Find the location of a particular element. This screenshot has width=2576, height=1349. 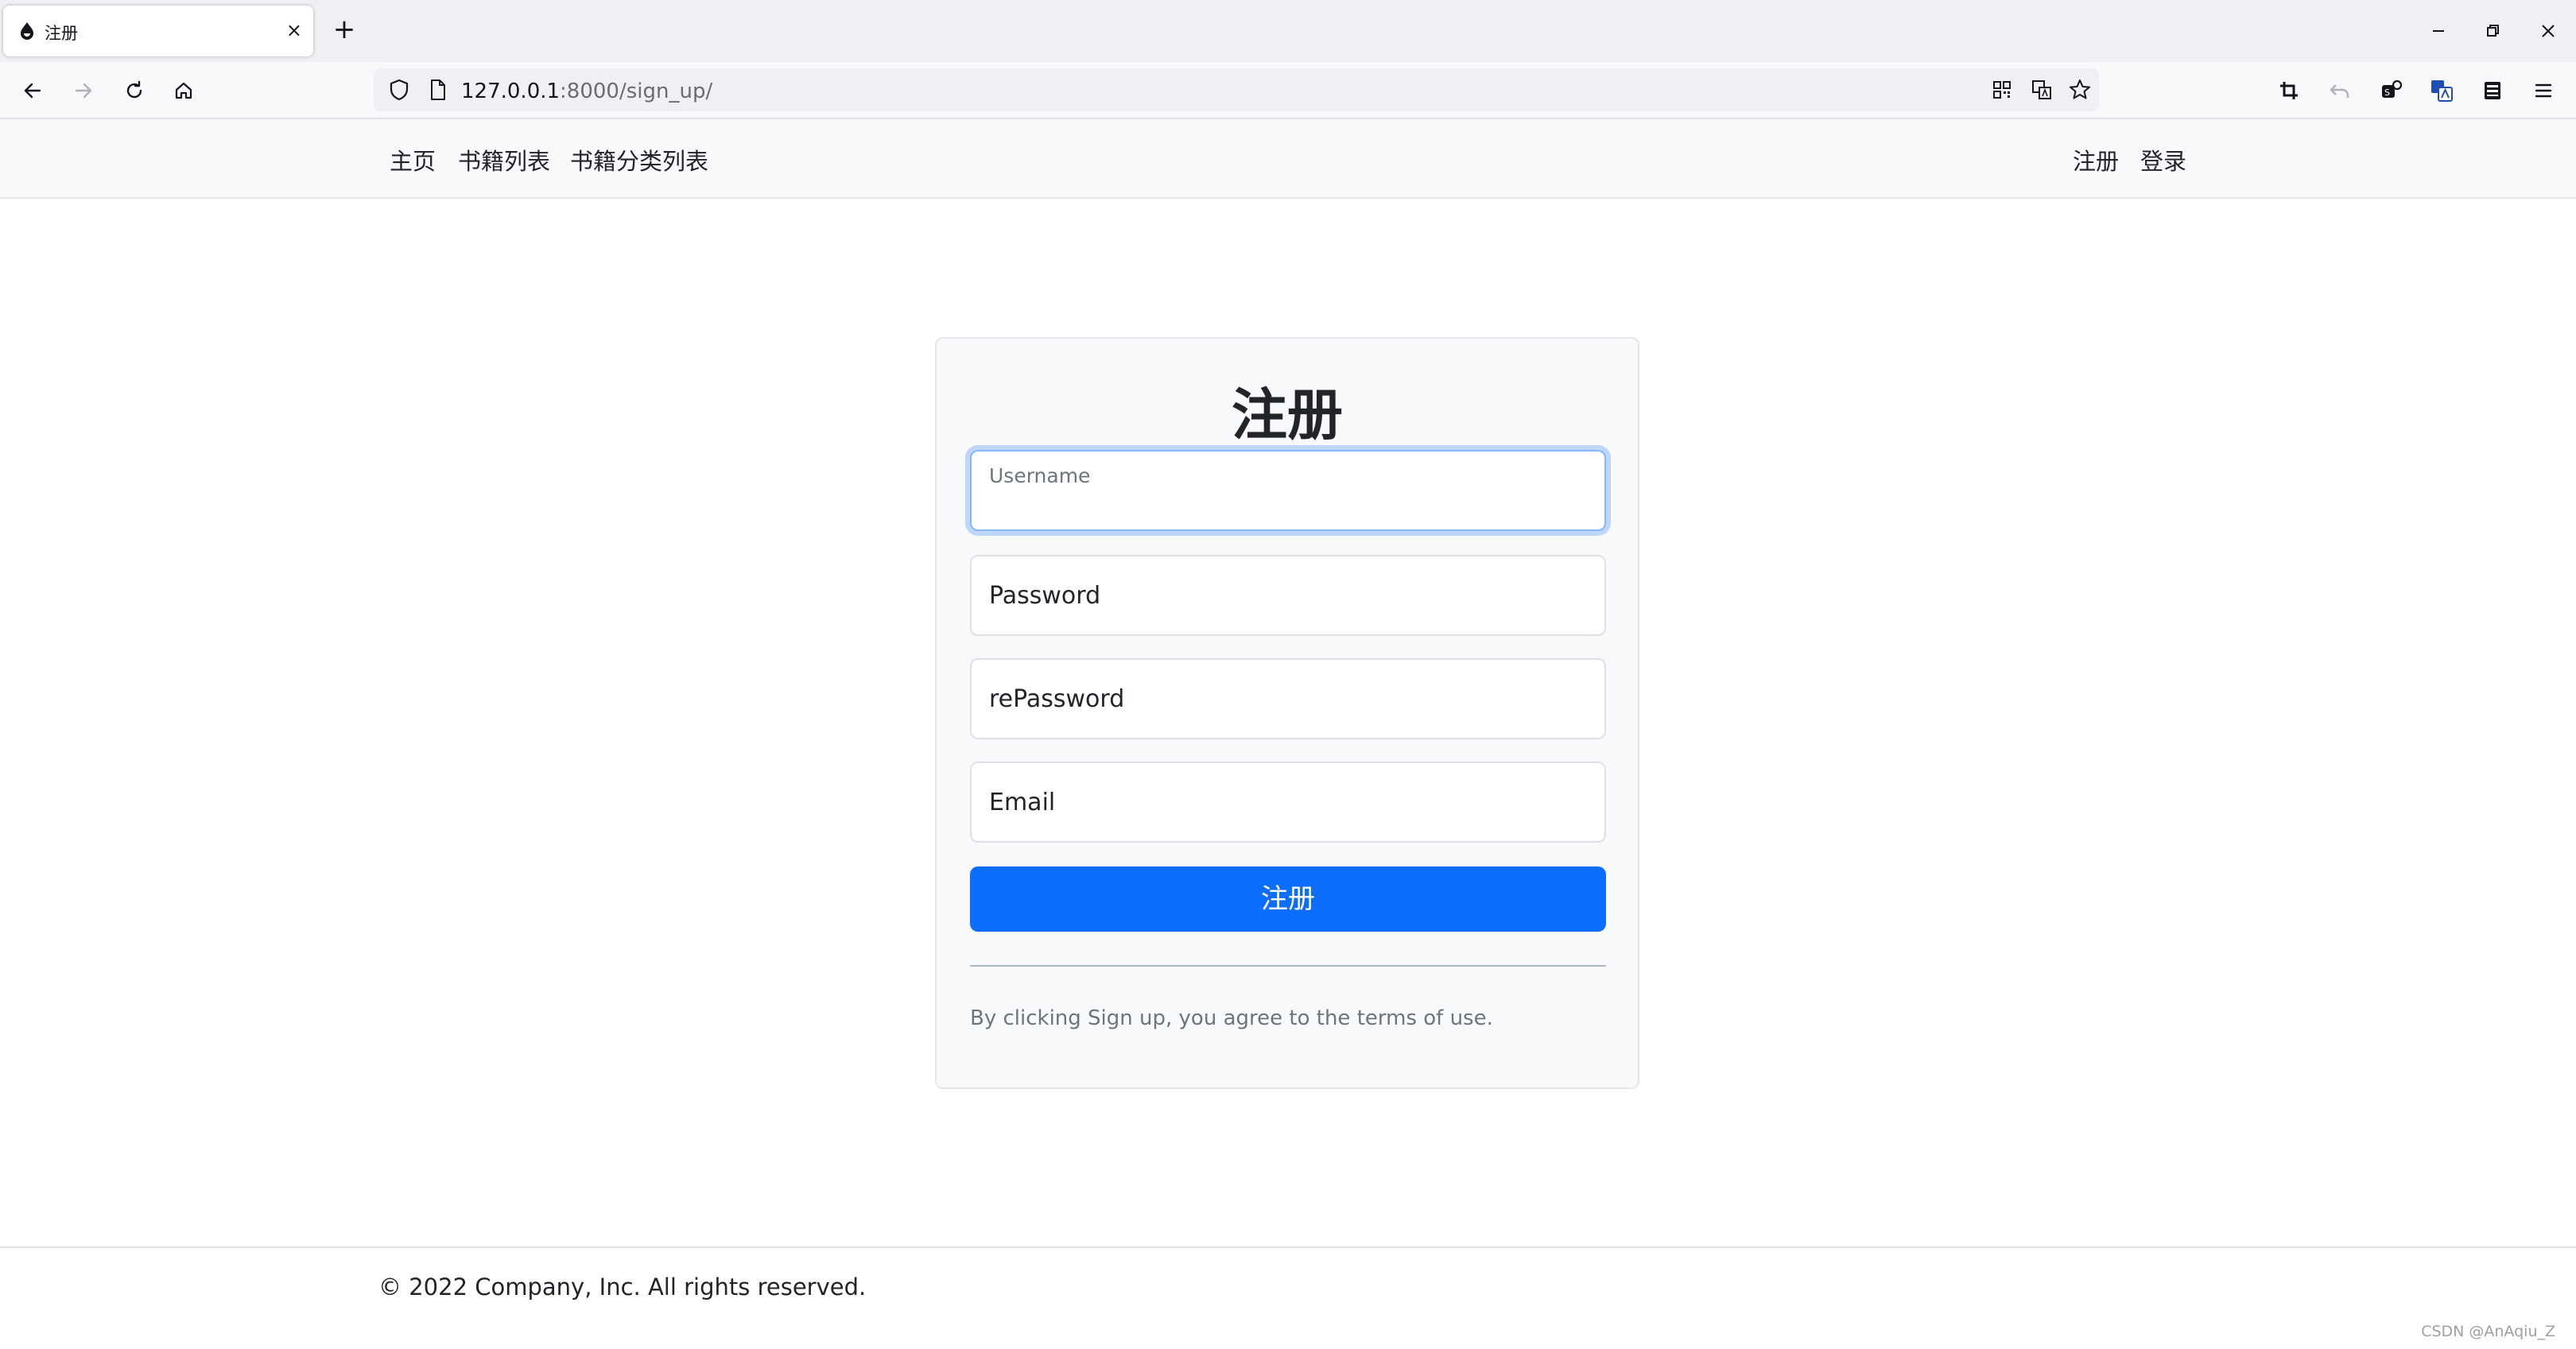

url-host: 127.0.0.1 is located at coordinates (511, 91).